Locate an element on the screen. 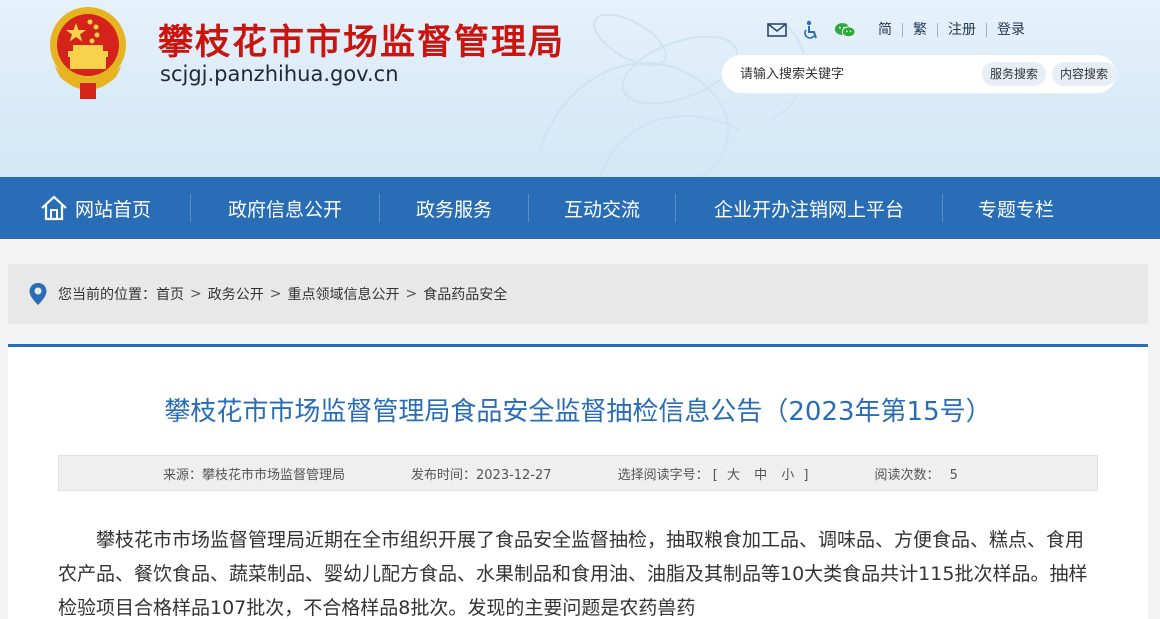 This screenshot has width=1160, height=619. font-size-large: 大 is located at coordinates (733, 475).